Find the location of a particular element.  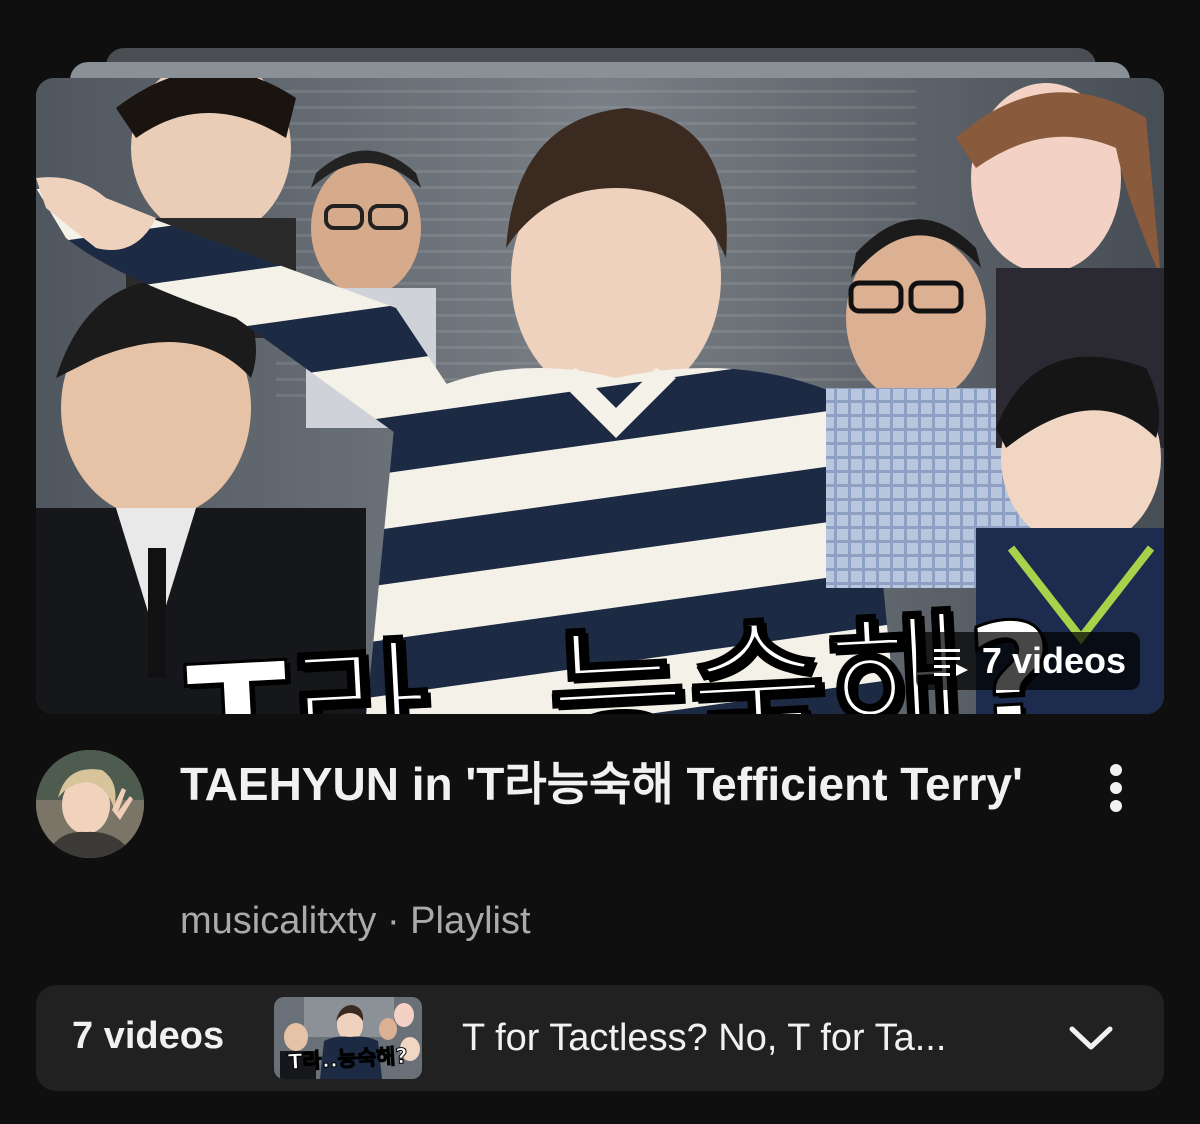

playlist-play-icon is located at coordinates (950, 662).